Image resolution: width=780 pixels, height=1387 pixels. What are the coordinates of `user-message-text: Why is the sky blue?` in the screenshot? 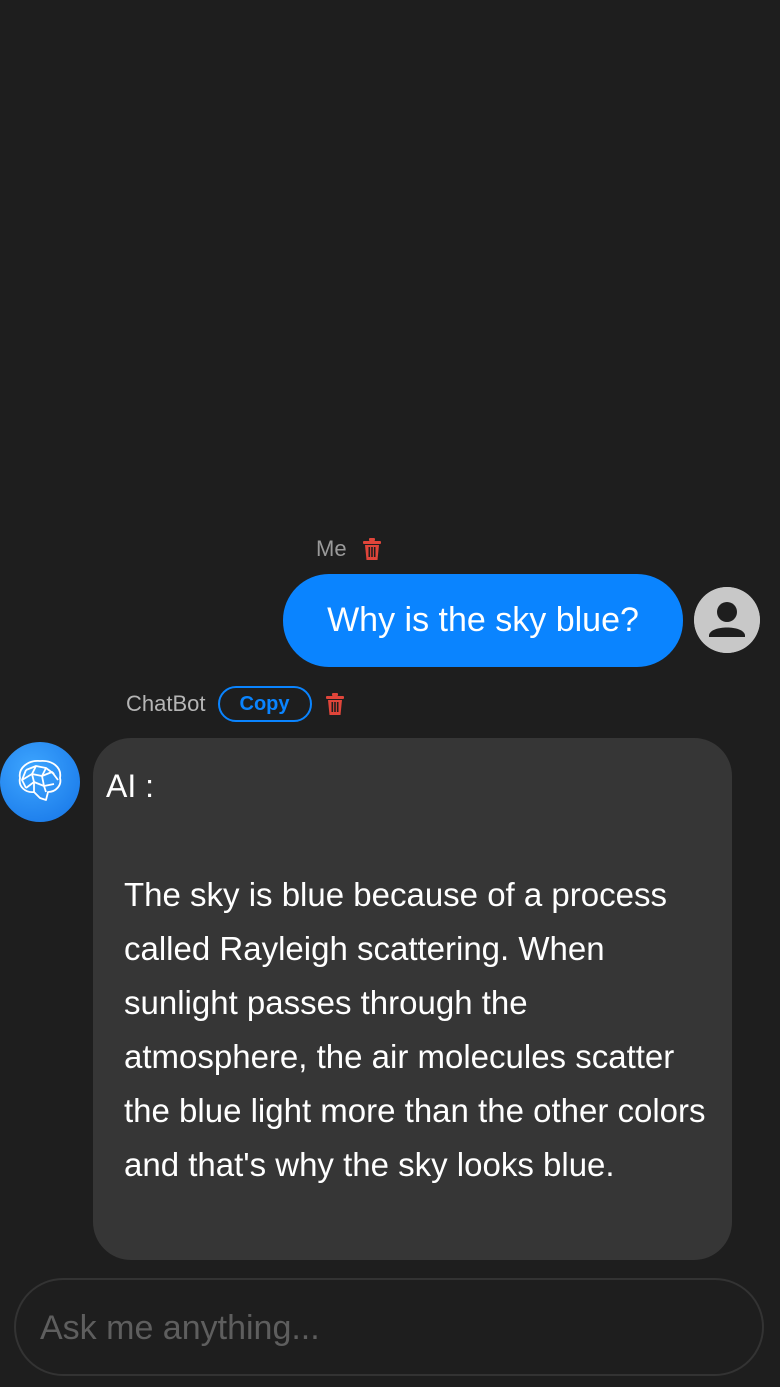 It's located at (483, 620).